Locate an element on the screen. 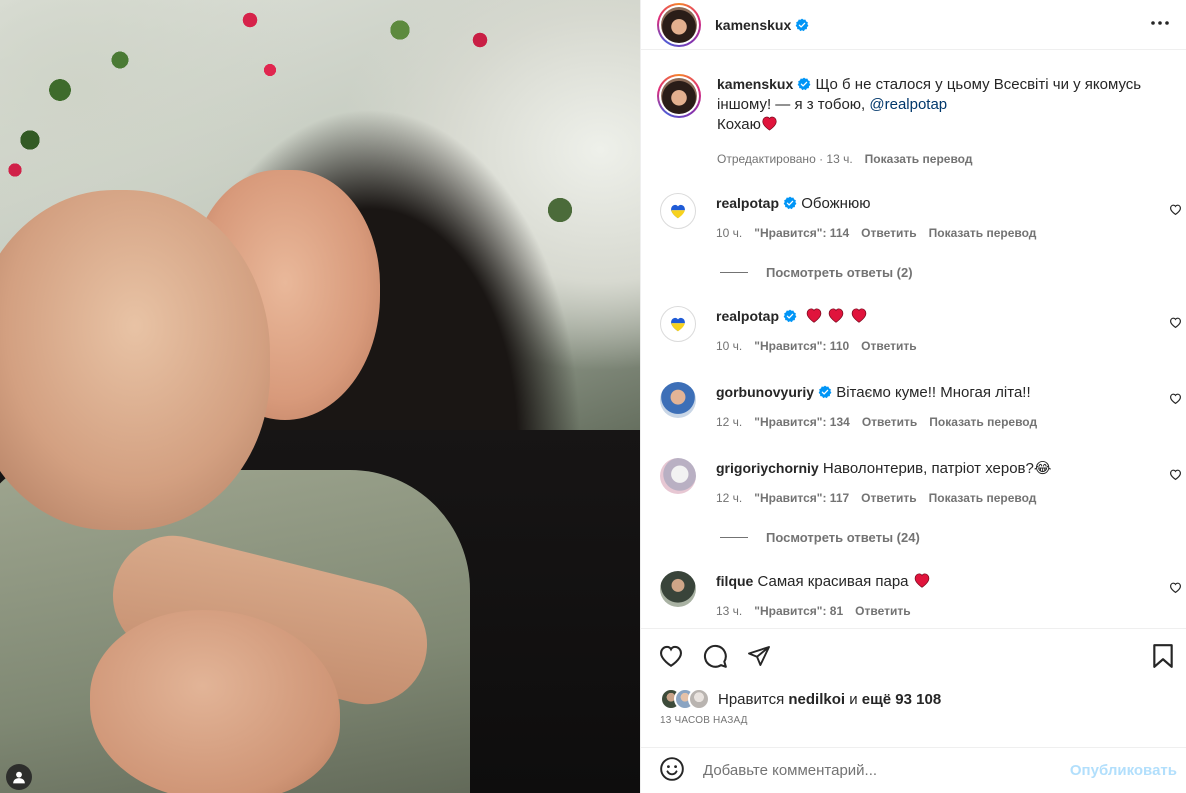 The image size is (1186, 793). caption-mention-link: @realpotap is located at coordinates (908, 104).